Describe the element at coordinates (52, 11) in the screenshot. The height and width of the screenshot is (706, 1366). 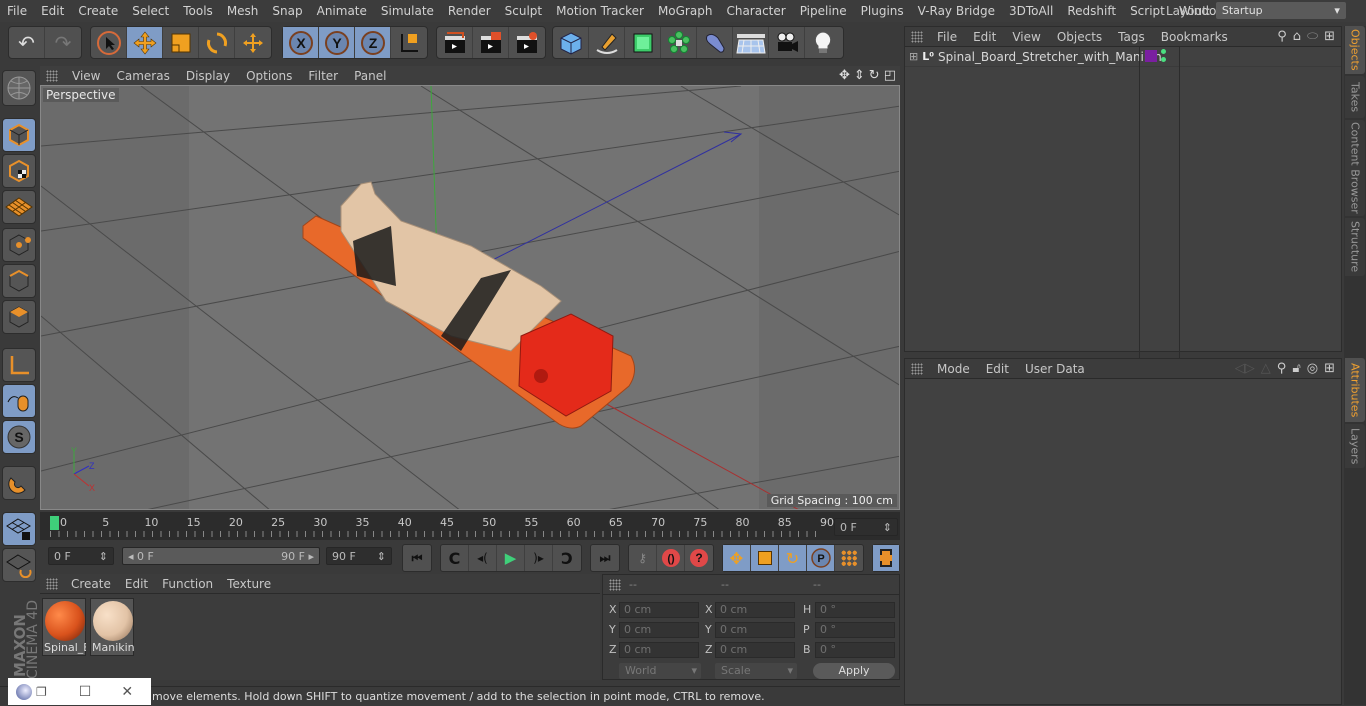
I see `menu-edit: Edit` at that location.